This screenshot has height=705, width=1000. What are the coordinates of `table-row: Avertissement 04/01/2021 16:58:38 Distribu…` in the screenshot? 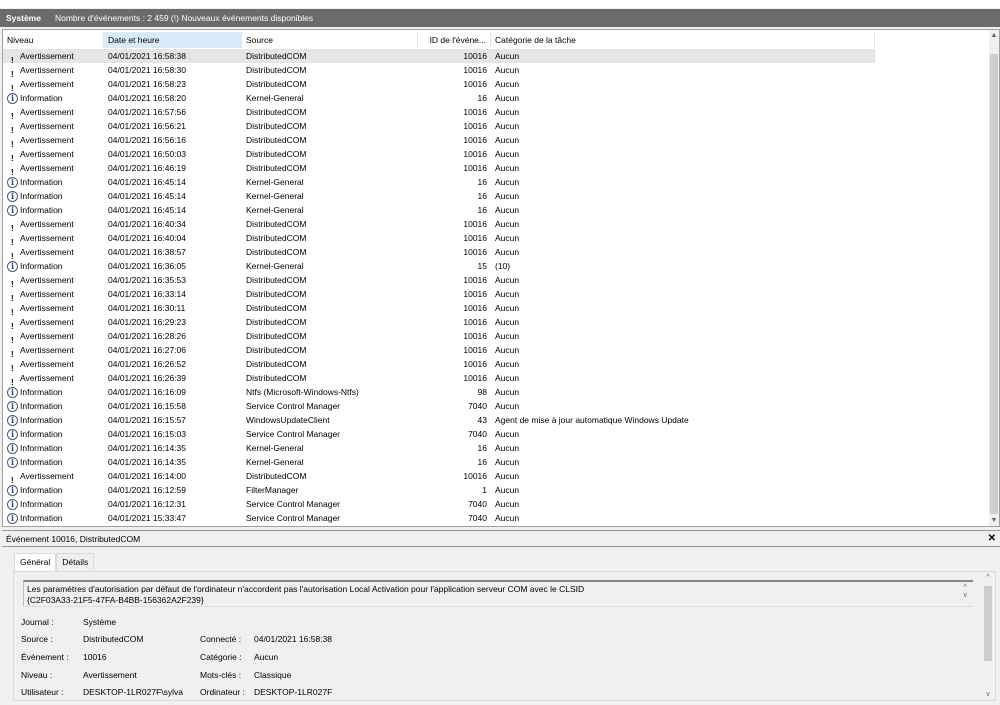 It's located at (439, 56).